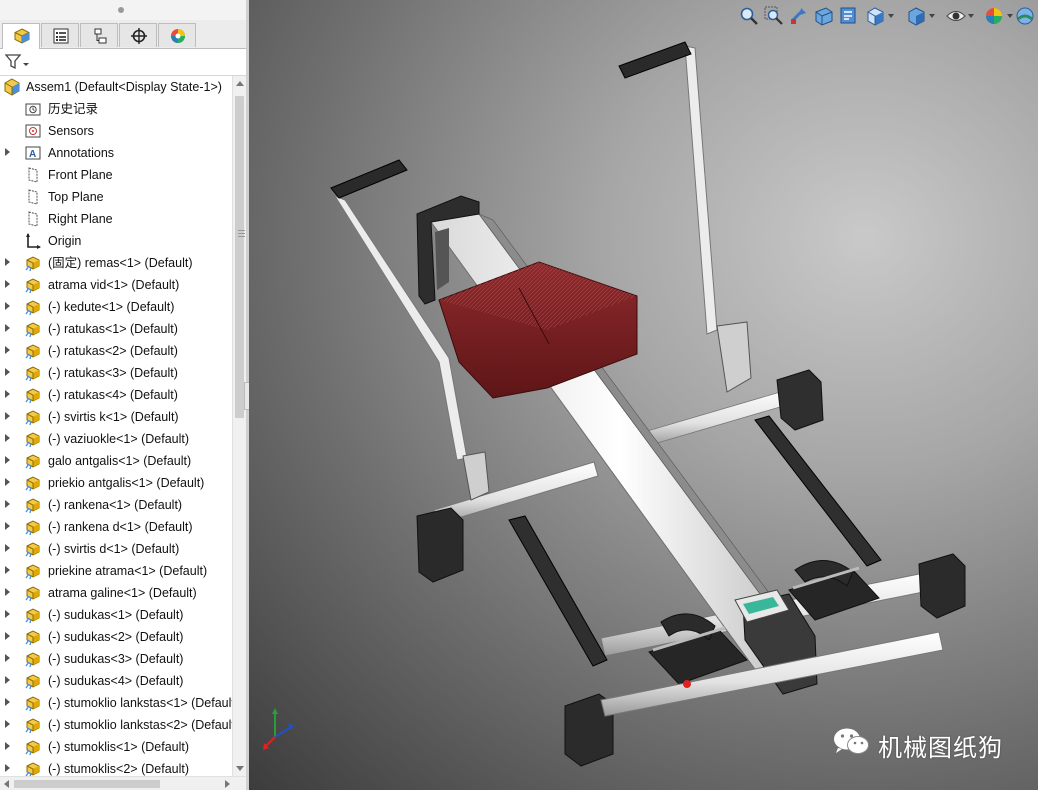  I want to click on tree-item: (-) sudukas<1> (Default), so click(116, 615).